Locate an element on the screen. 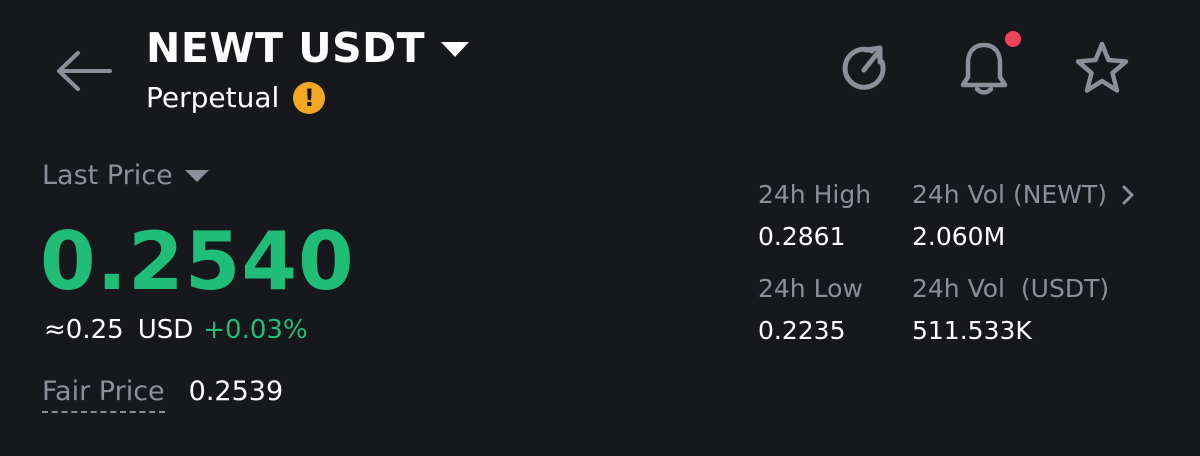  symbol-title: NEWT USDT is located at coordinates (286, 48).